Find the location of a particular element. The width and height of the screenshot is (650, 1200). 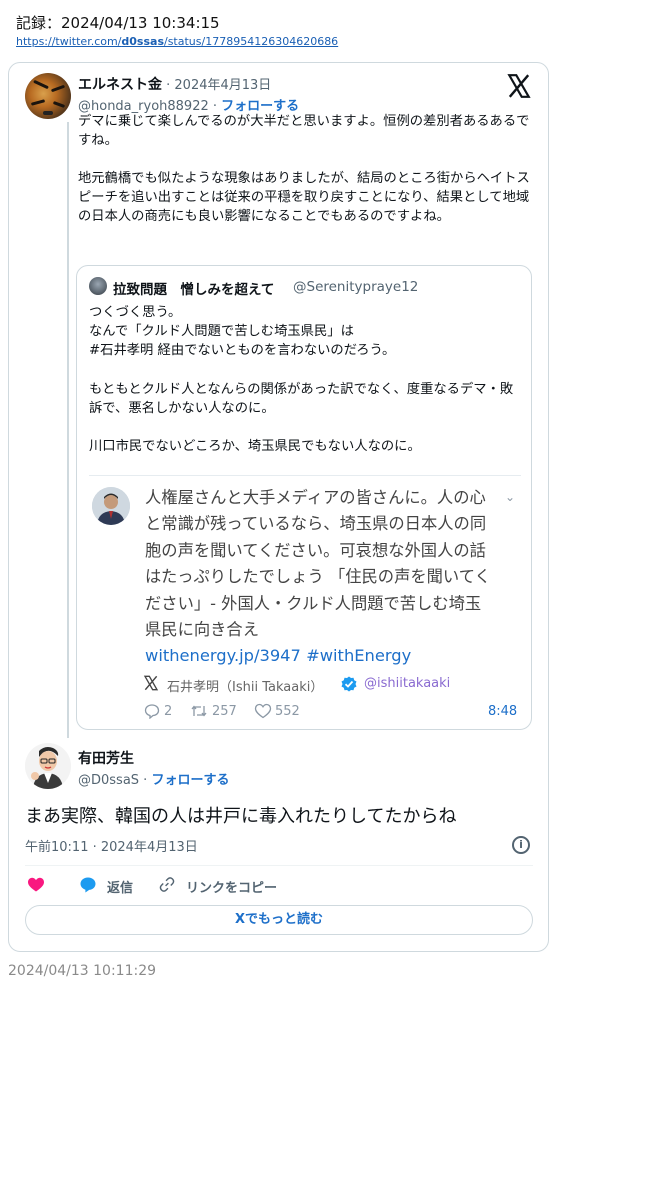

main-handle-line: @D0ssaS · フォローする is located at coordinates (153, 778).